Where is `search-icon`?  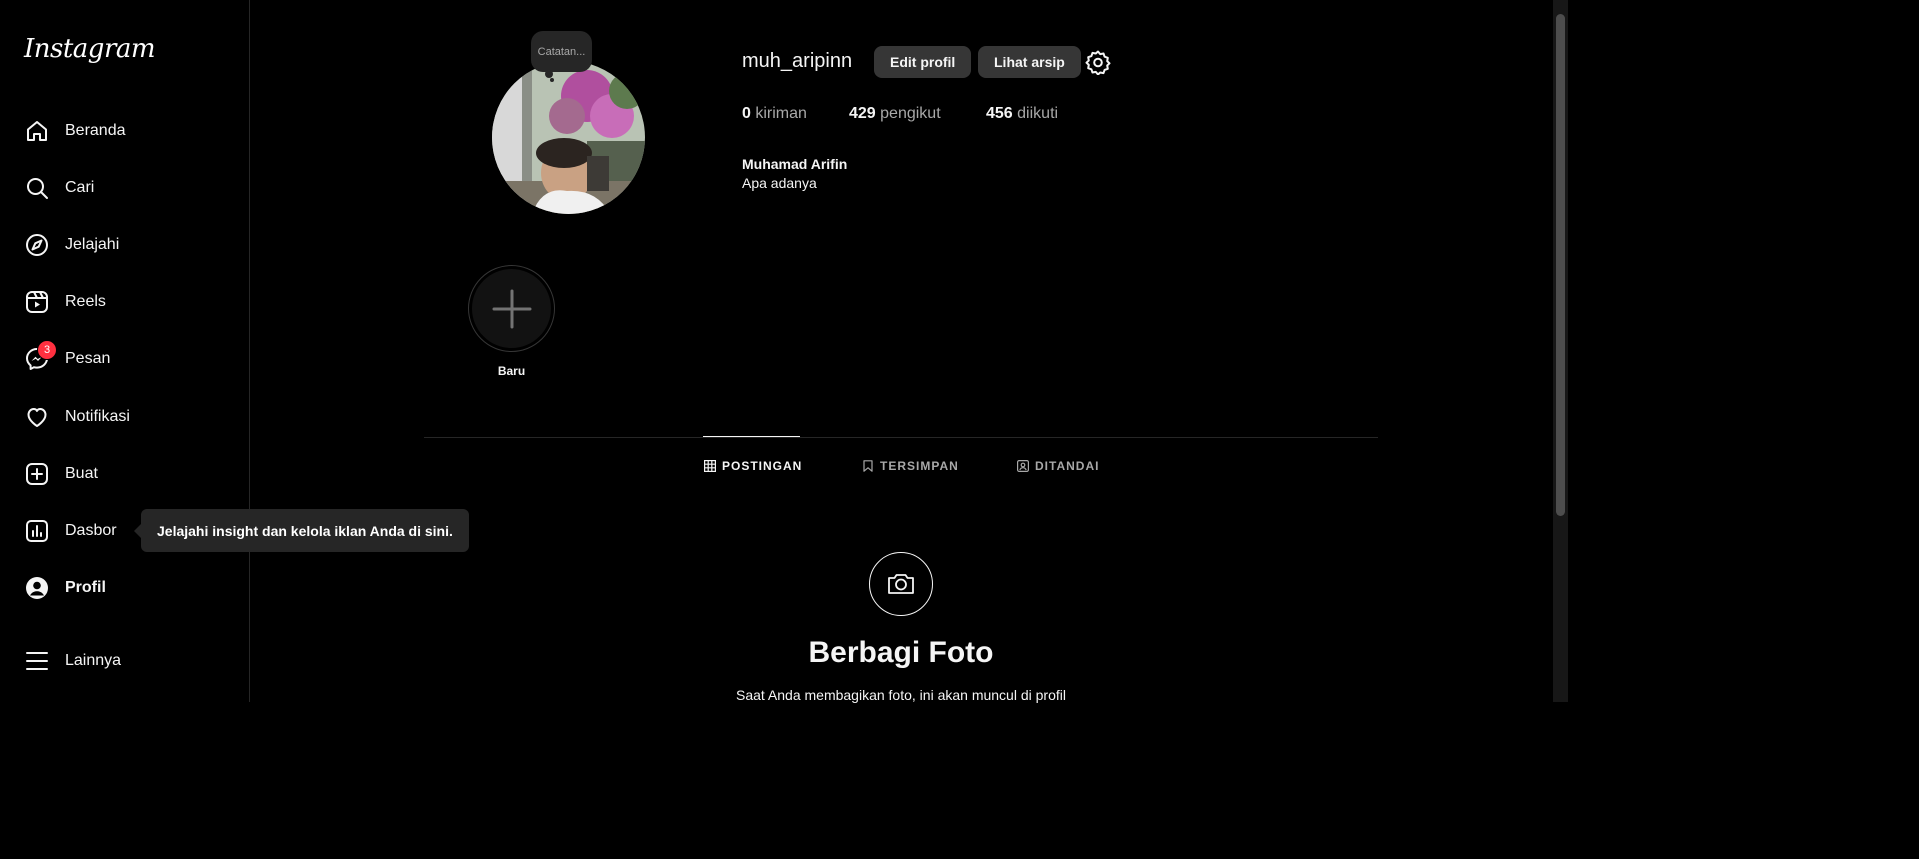
search-icon is located at coordinates (37, 188).